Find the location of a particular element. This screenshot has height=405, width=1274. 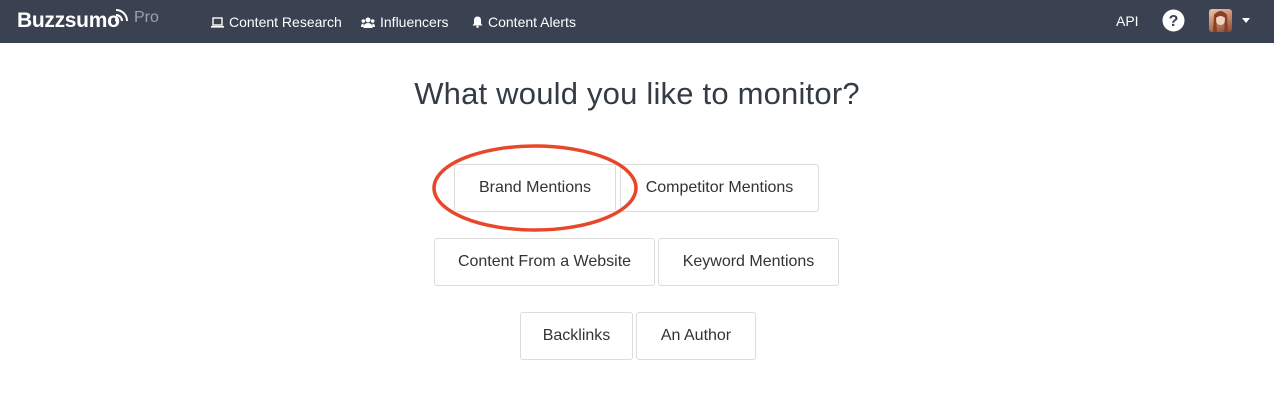

brand-pro-label: Pro is located at coordinates (146, 17).